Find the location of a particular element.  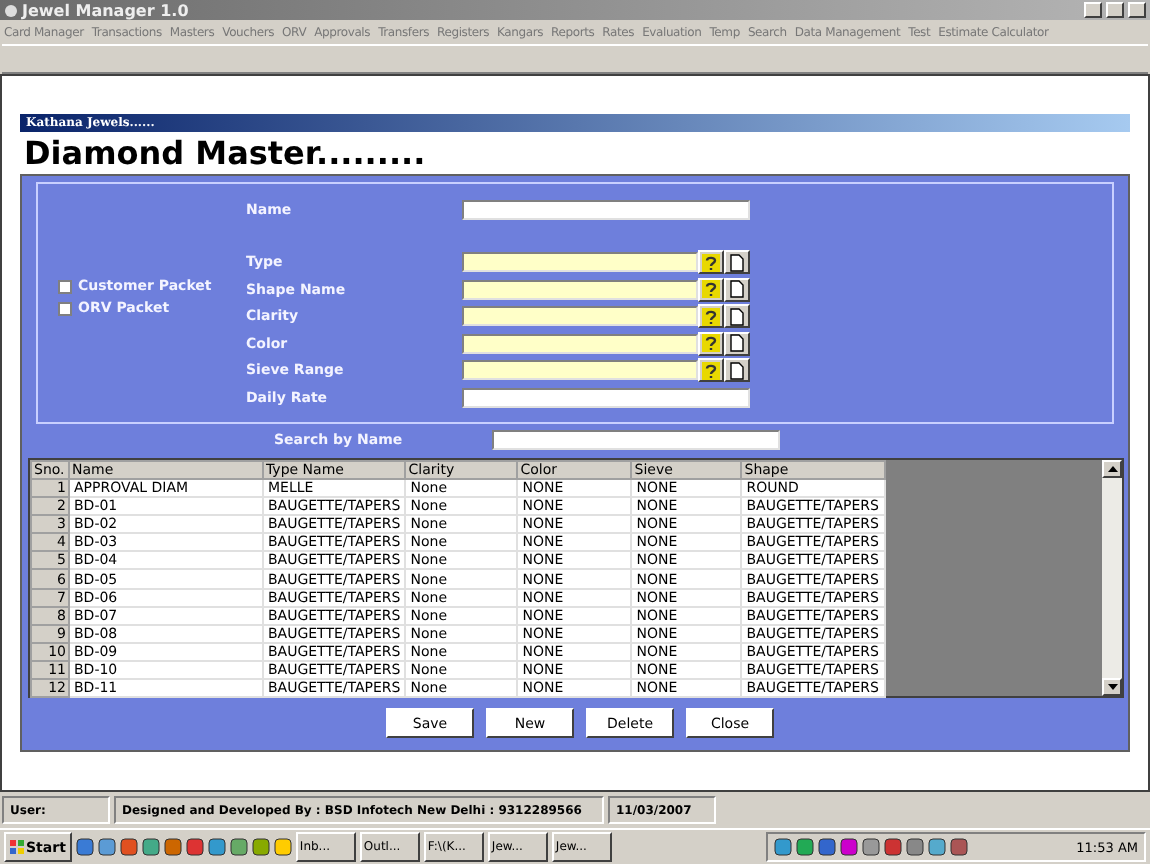

minimize-button is located at coordinates (1093, 10).